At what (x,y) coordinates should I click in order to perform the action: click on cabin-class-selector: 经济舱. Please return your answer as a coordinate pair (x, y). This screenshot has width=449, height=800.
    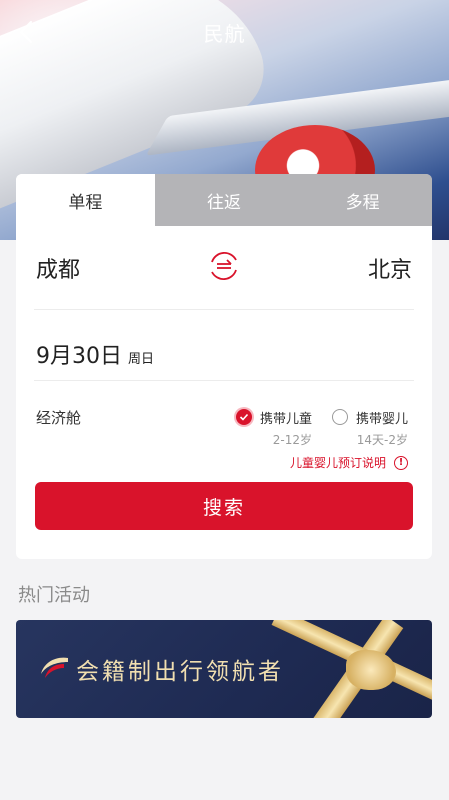
    Looking at the image, I should click on (58, 417).